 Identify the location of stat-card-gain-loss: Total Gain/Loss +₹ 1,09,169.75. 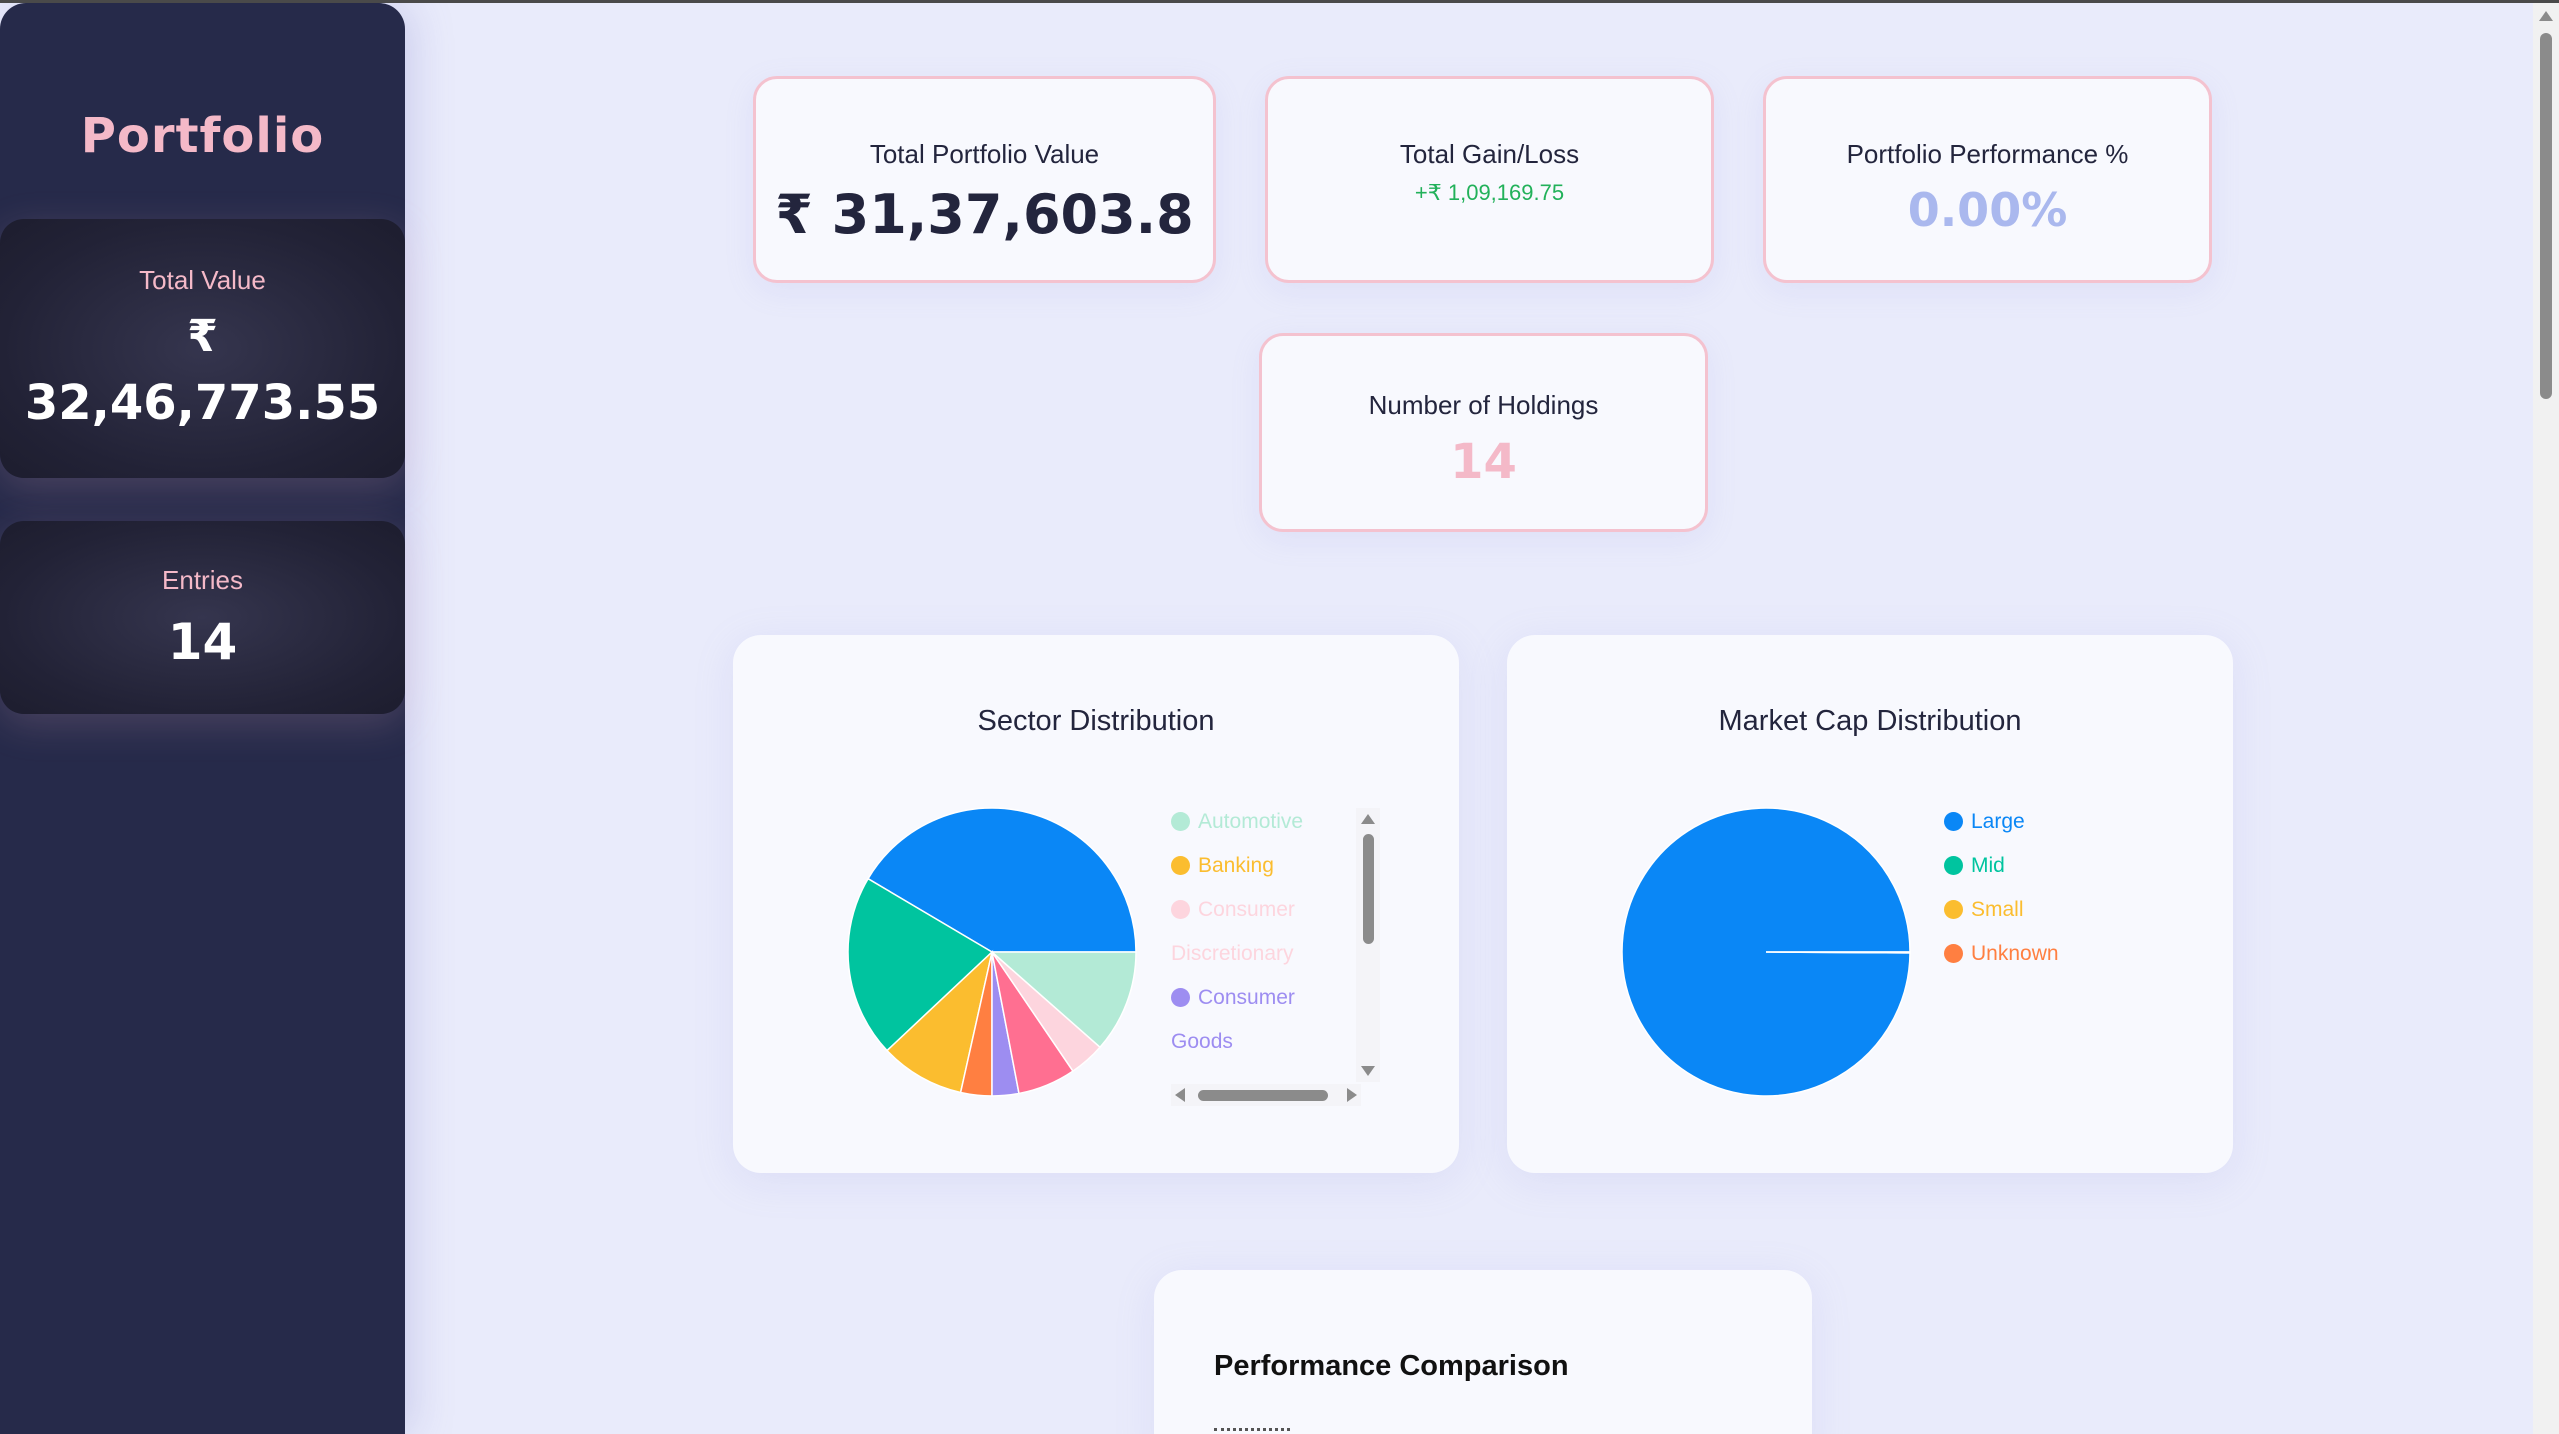
(1489, 179).